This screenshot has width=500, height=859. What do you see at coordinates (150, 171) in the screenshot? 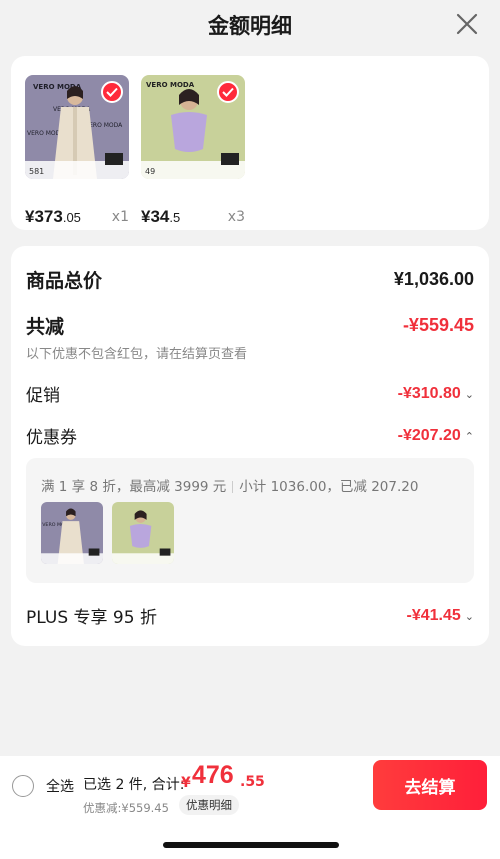
I see `product-2-tag-price: 49` at bounding box center [150, 171].